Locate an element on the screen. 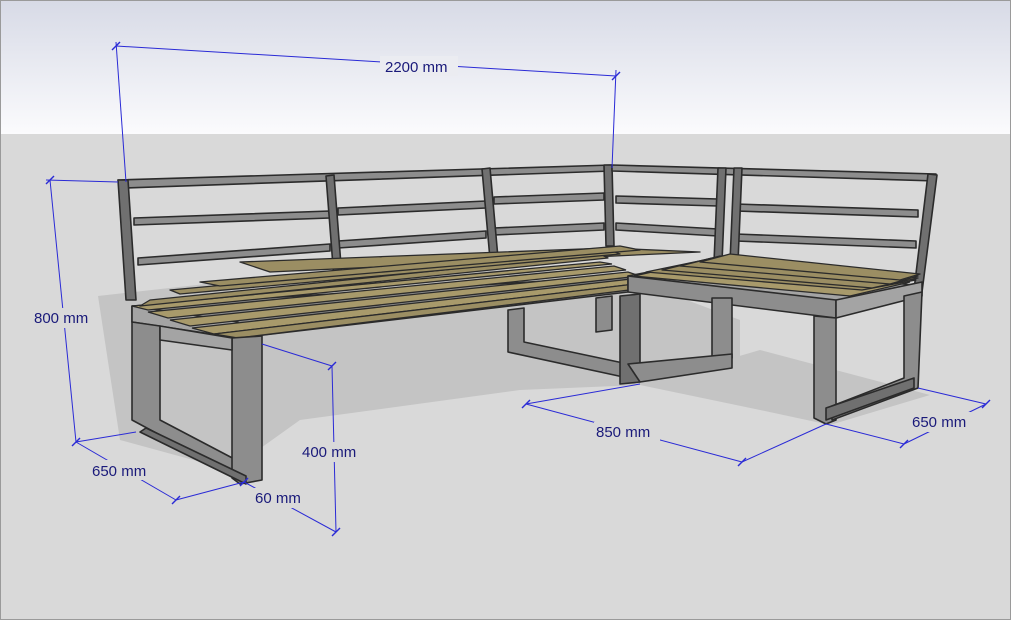 This screenshot has width=1011, height=620. label-height: 800 mm is located at coordinates (61, 318).